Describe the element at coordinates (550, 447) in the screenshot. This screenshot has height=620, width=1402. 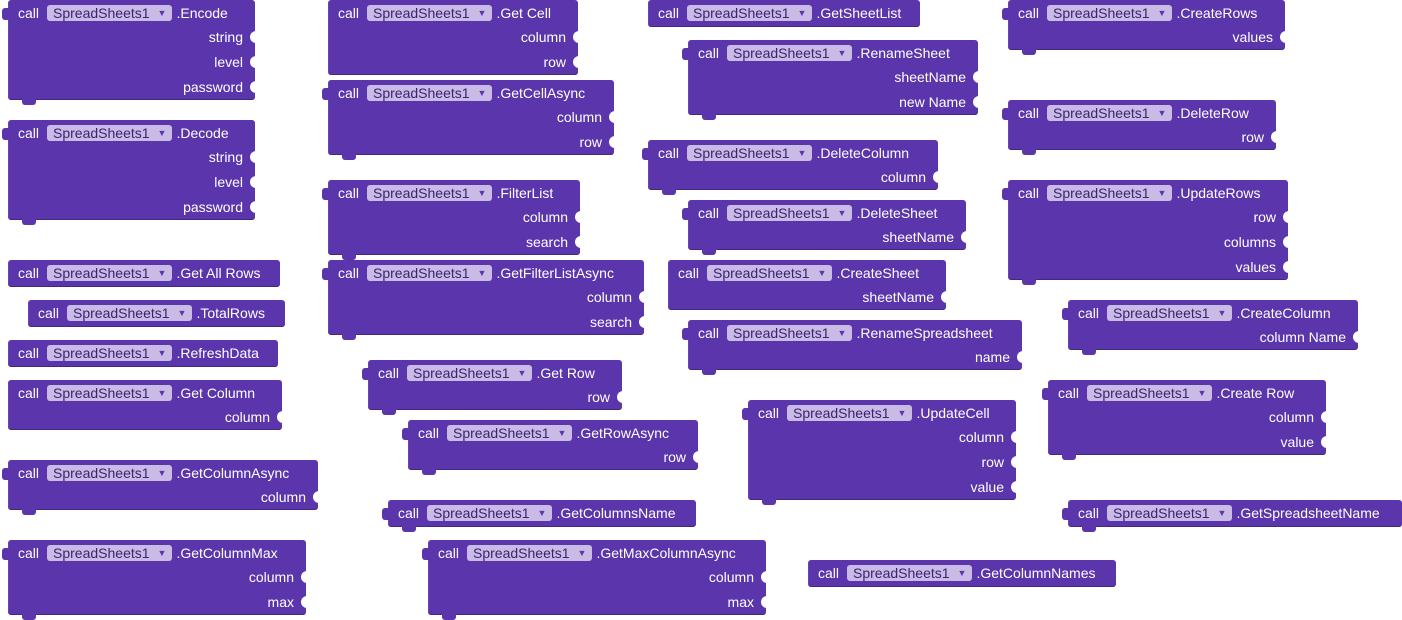
I see `call-block-get-row-async: call SpreadSheets1 ▼ .GetRowAsync row` at that location.